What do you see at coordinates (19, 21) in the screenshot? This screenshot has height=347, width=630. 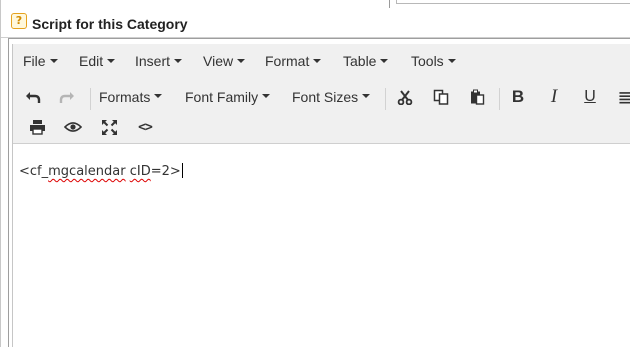 I see `help-icon: ?` at bounding box center [19, 21].